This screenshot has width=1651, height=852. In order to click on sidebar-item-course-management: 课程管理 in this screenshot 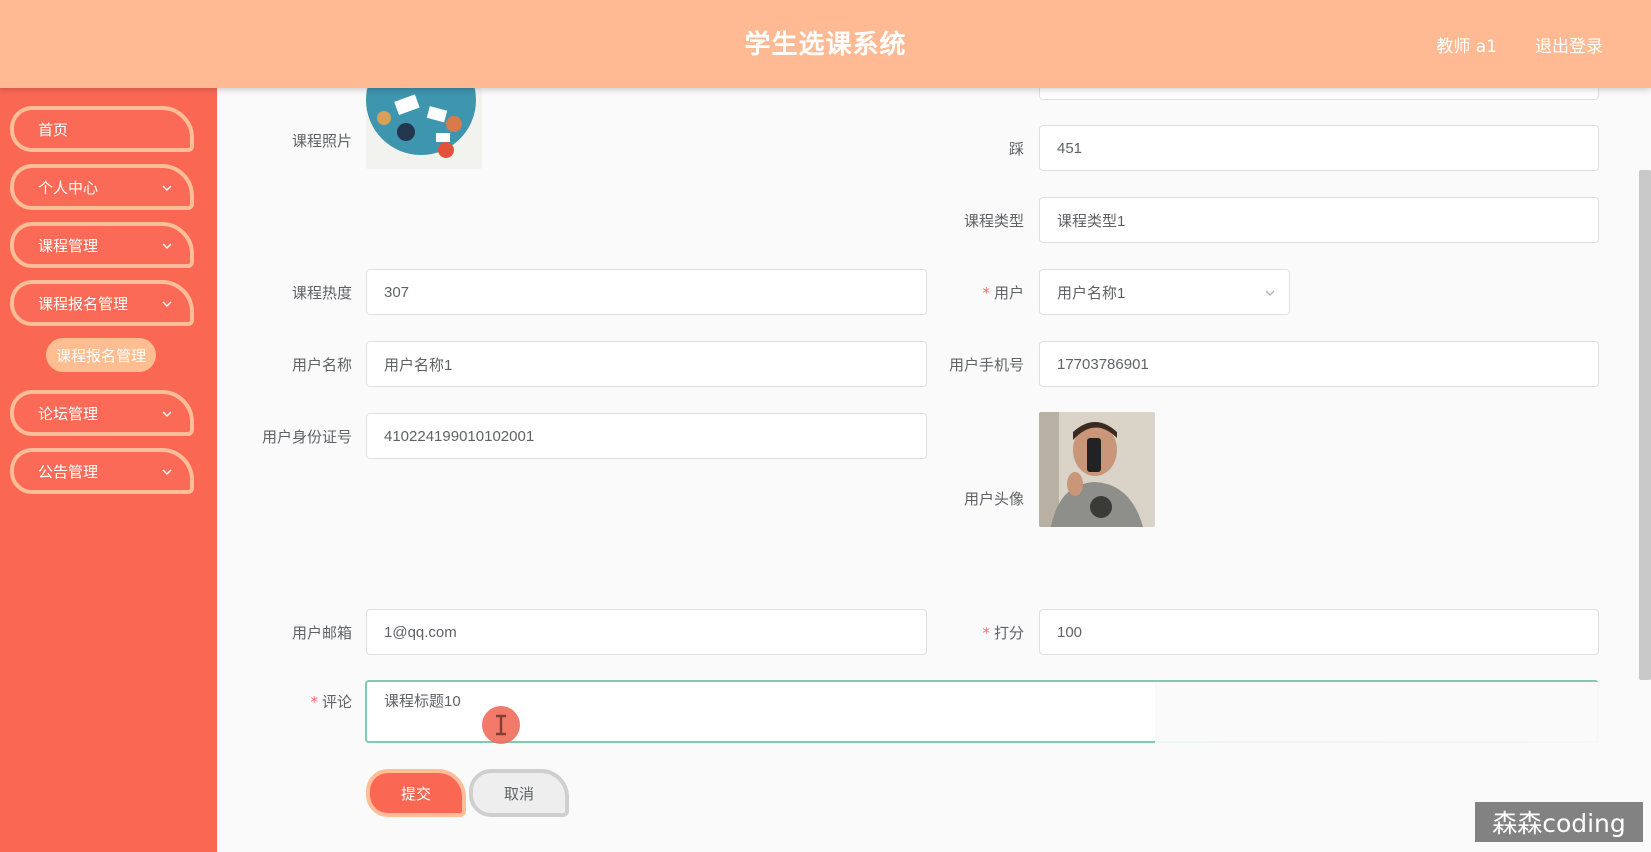, I will do `click(102, 245)`.